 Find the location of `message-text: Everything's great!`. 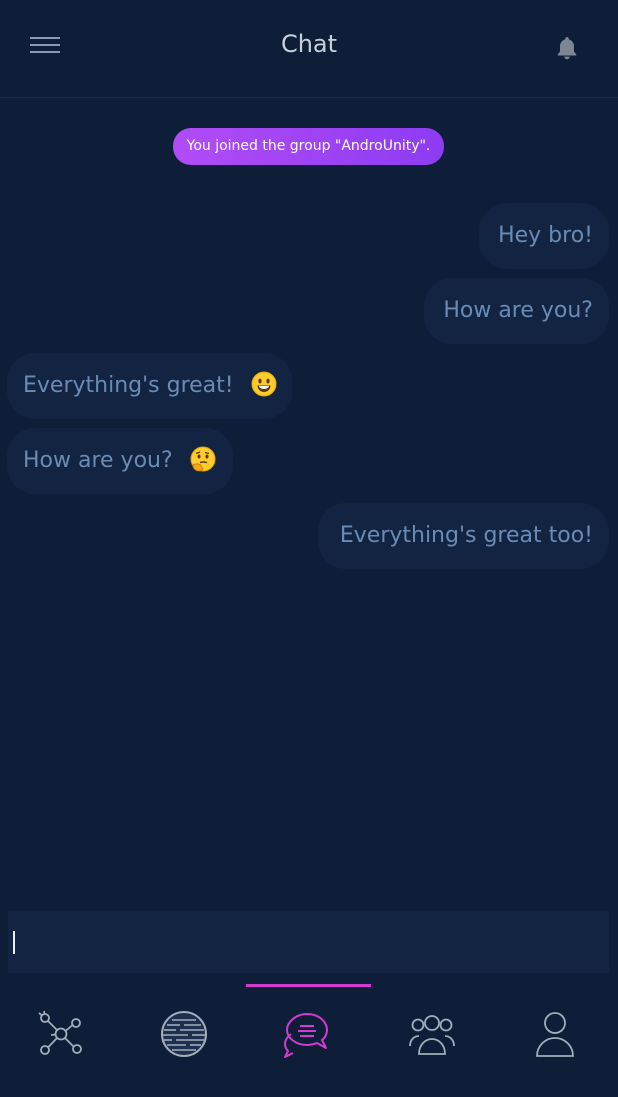

message-text: Everything's great! is located at coordinates (128, 385).